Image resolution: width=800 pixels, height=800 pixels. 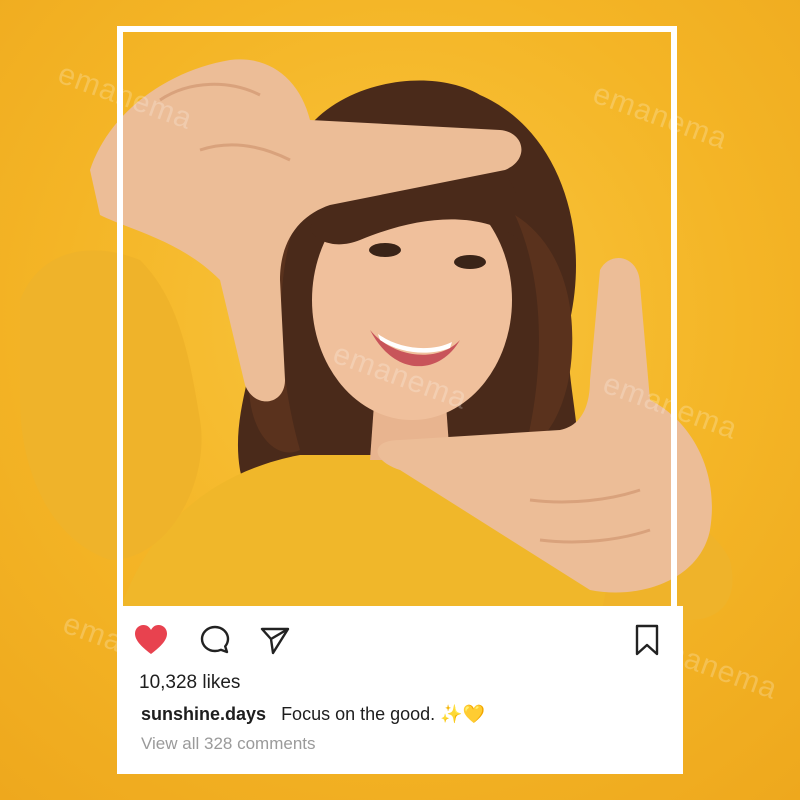 I want to click on save-button, so click(x=647, y=640).